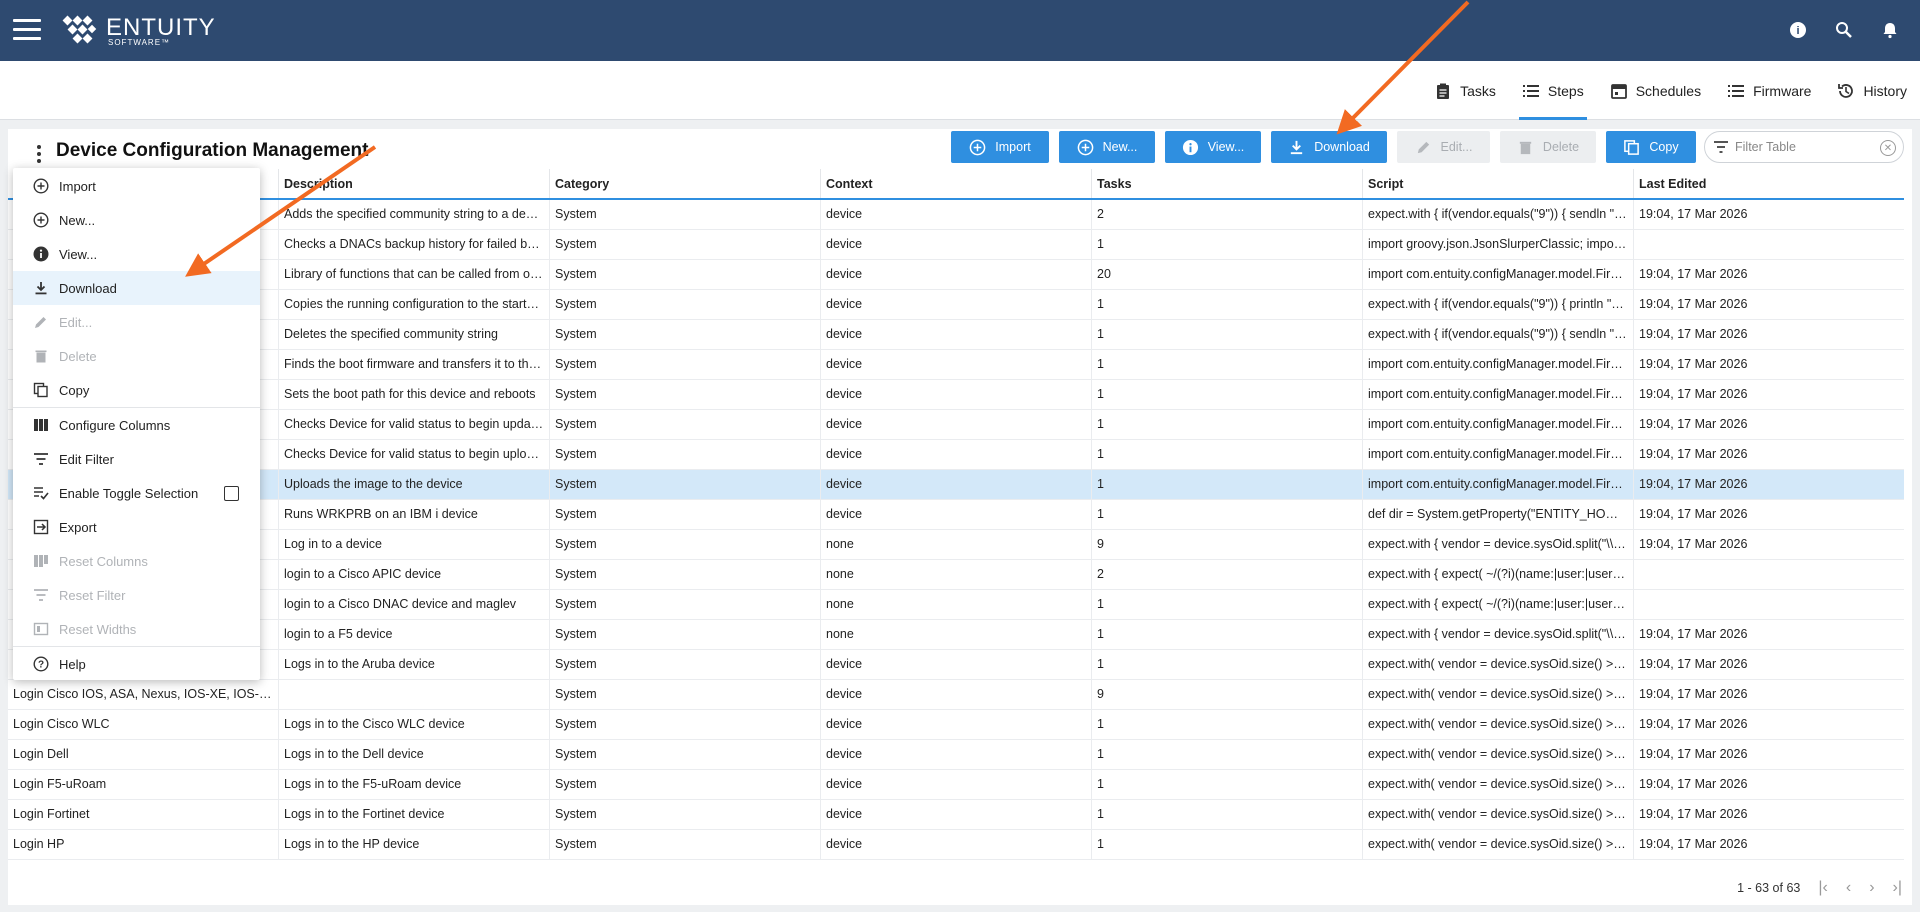 The height and width of the screenshot is (912, 1920). I want to click on menu-item-edit-filter: Edit Filter, so click(136, 459).